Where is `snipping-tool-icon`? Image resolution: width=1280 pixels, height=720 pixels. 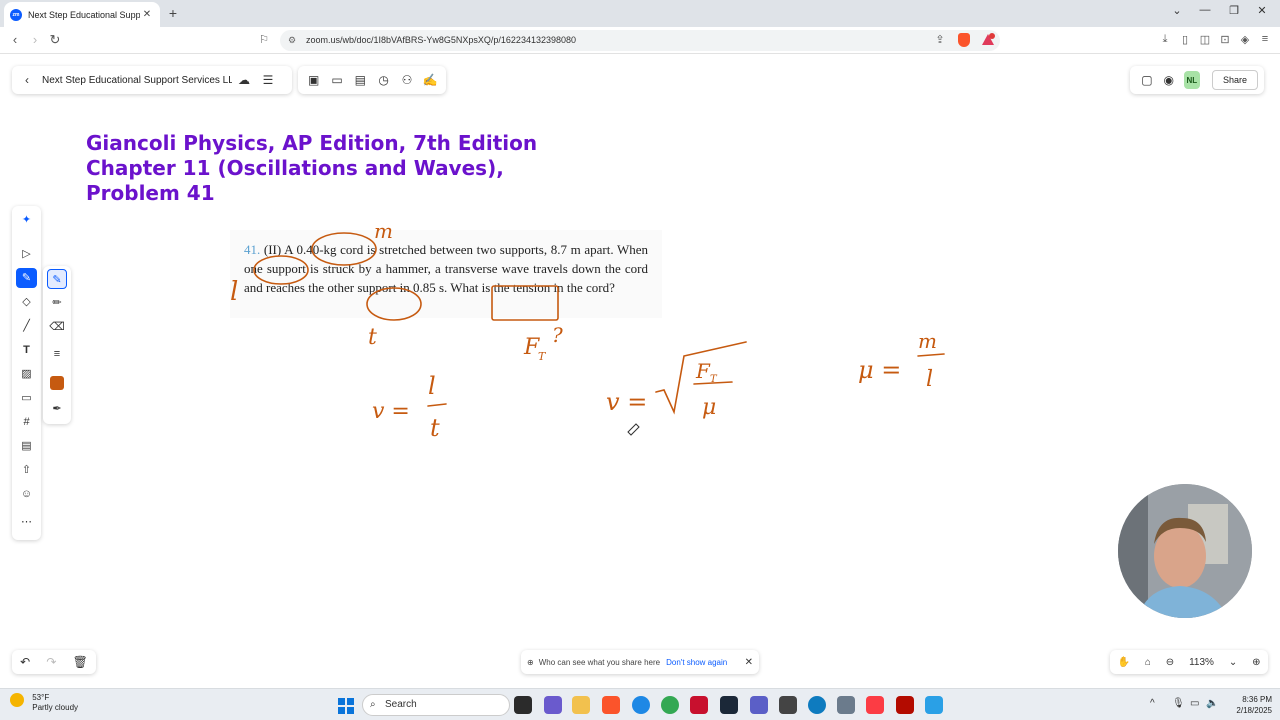 snipping-tool-icon is located at coordinates (788, 705).